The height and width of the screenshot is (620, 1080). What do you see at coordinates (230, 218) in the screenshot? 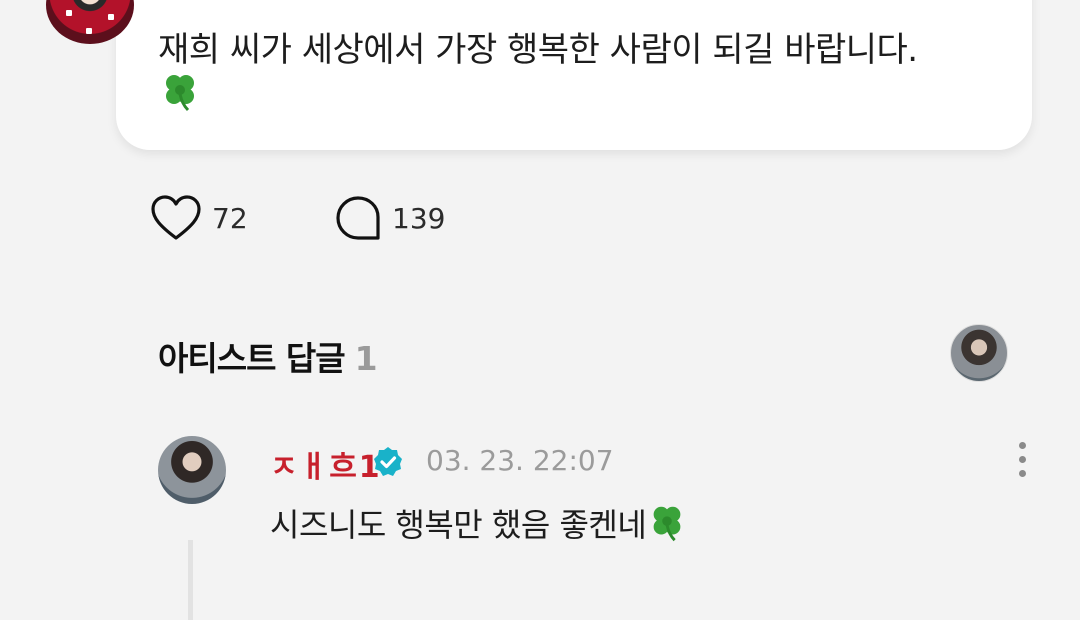
I see `like-count: 72` at bounding box center [230, 218].